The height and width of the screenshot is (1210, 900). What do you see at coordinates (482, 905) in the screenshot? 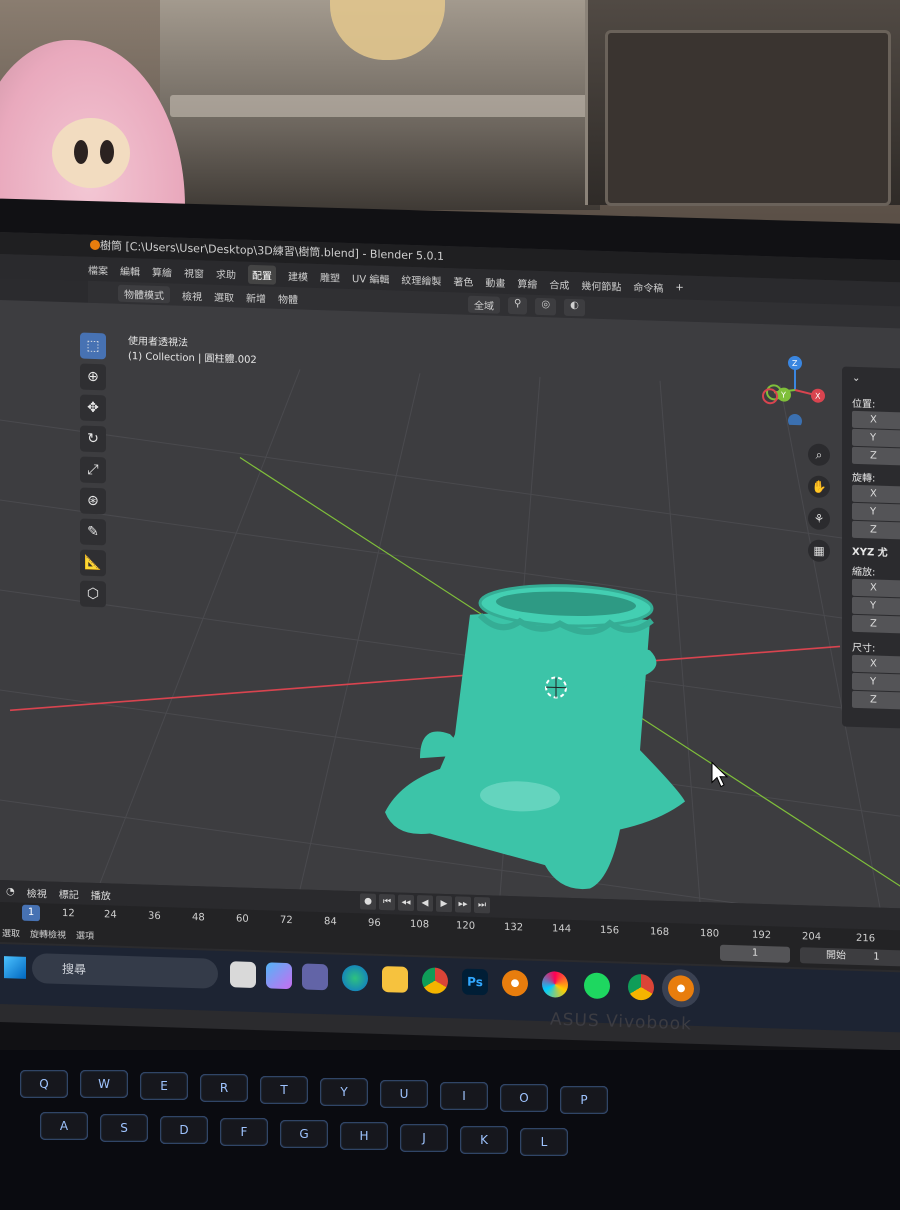
I see `jump-end-icon: ⏭` at bounding box center [482, 905].